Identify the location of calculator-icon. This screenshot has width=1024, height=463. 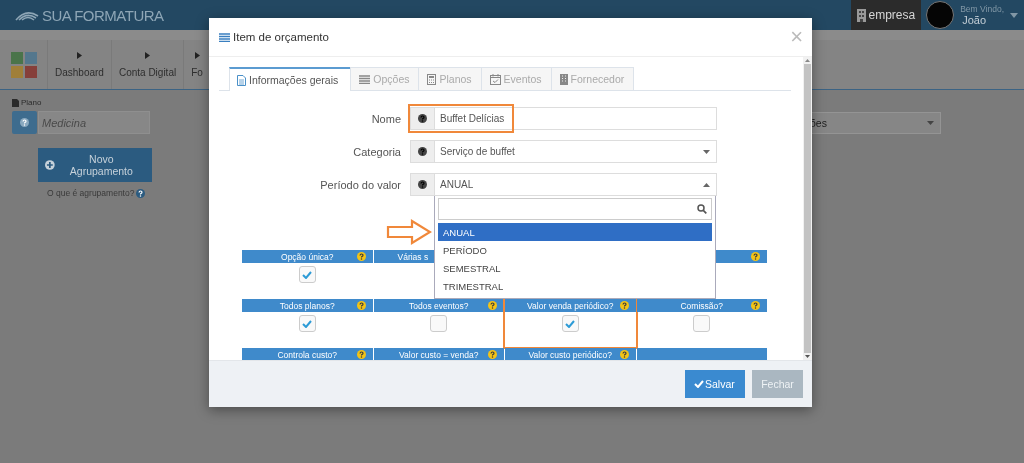
(432, 79).